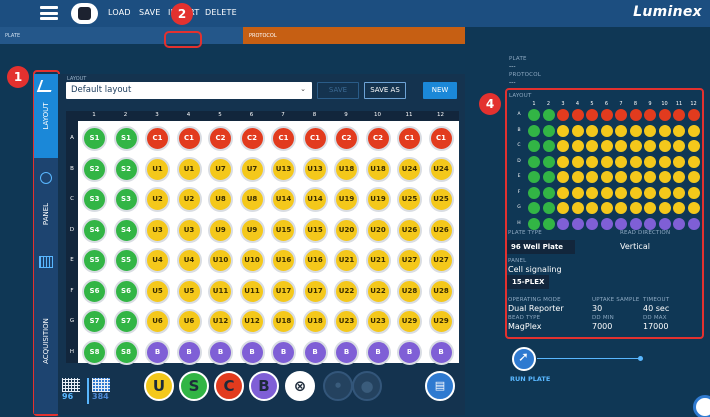 This screenshot has height=417, width=710. I want to click on column-number: 10, so click(378, 115).